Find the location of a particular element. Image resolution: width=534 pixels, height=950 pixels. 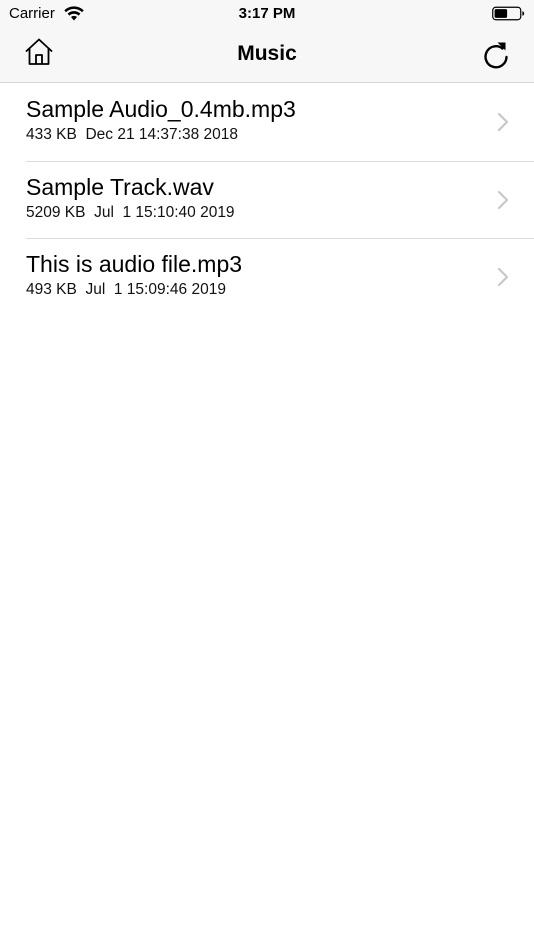

navigation-bar: Music is located at coordinates (267, 55).